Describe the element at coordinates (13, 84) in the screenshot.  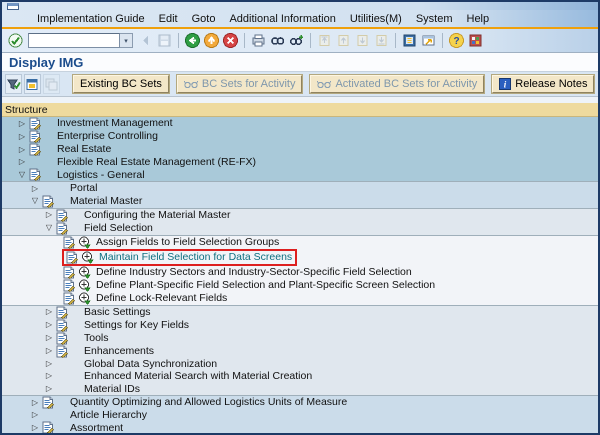
I see `choose-check-icon` at that location.